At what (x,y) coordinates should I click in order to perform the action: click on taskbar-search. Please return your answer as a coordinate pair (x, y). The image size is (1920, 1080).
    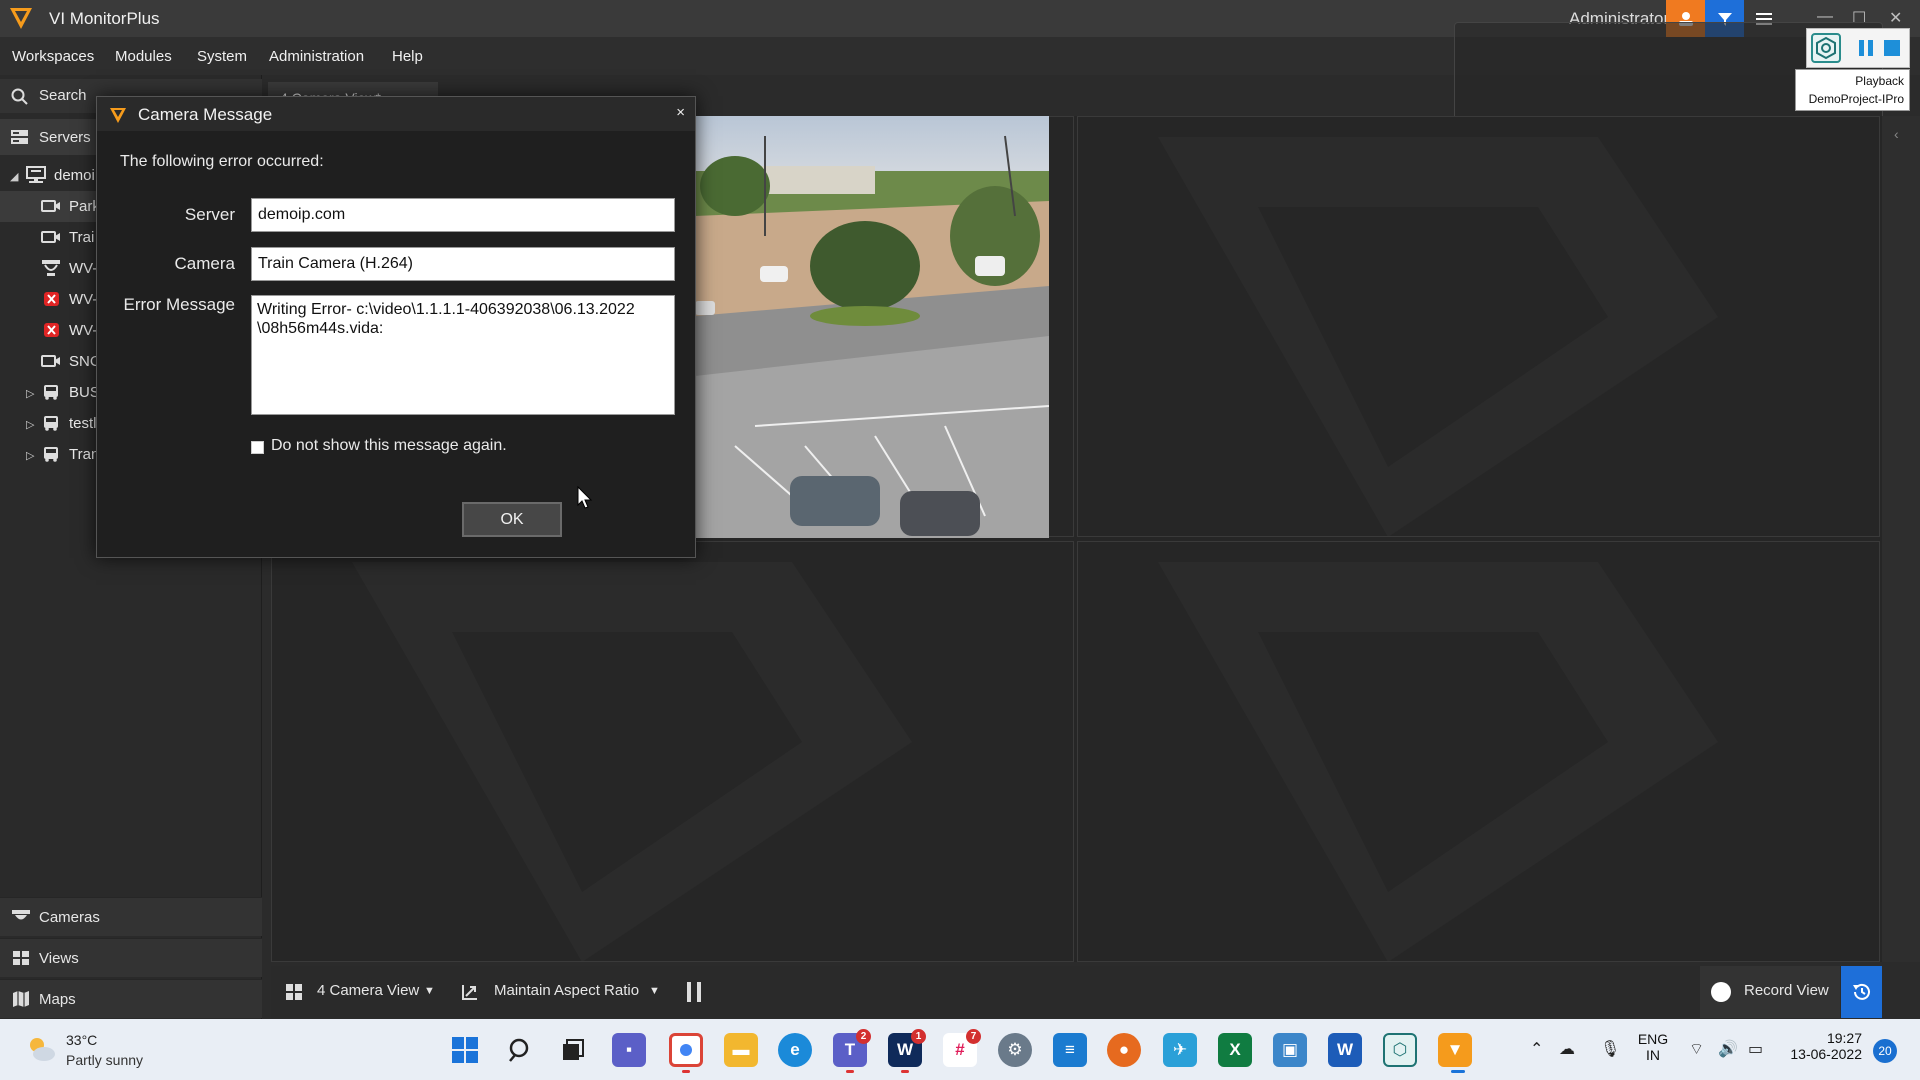
    Looking at the image, I should click on (520, 1050).